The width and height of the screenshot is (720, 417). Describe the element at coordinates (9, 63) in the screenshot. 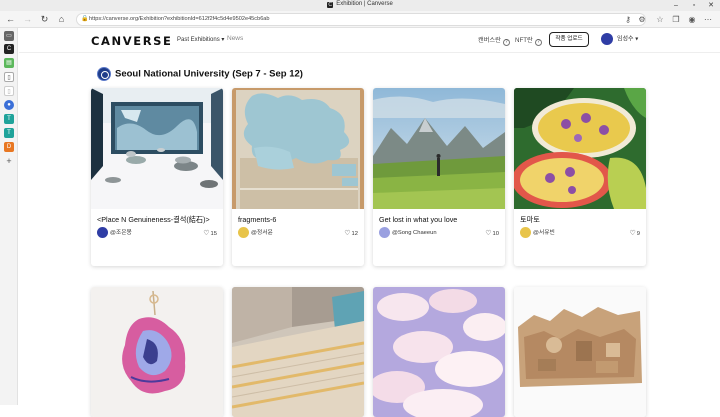

I see `sheets-tab-icon: ▤` at that location.